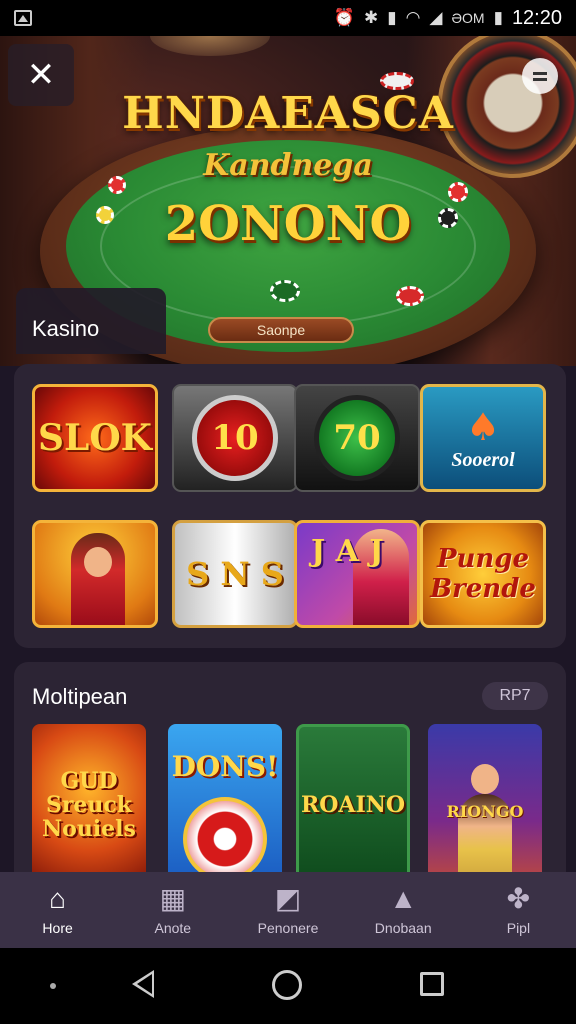 This screenshot has height=1024, width=576. Describe the element at coordinates (515, 696) in the screenshot. I see `section-badge-button: RP7` at that location.